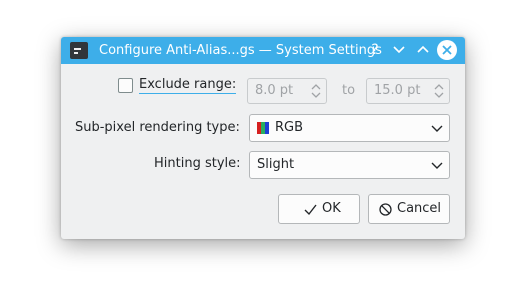  I want to click on range-from-spinbox: 8.0 pt, so click(287, 91).